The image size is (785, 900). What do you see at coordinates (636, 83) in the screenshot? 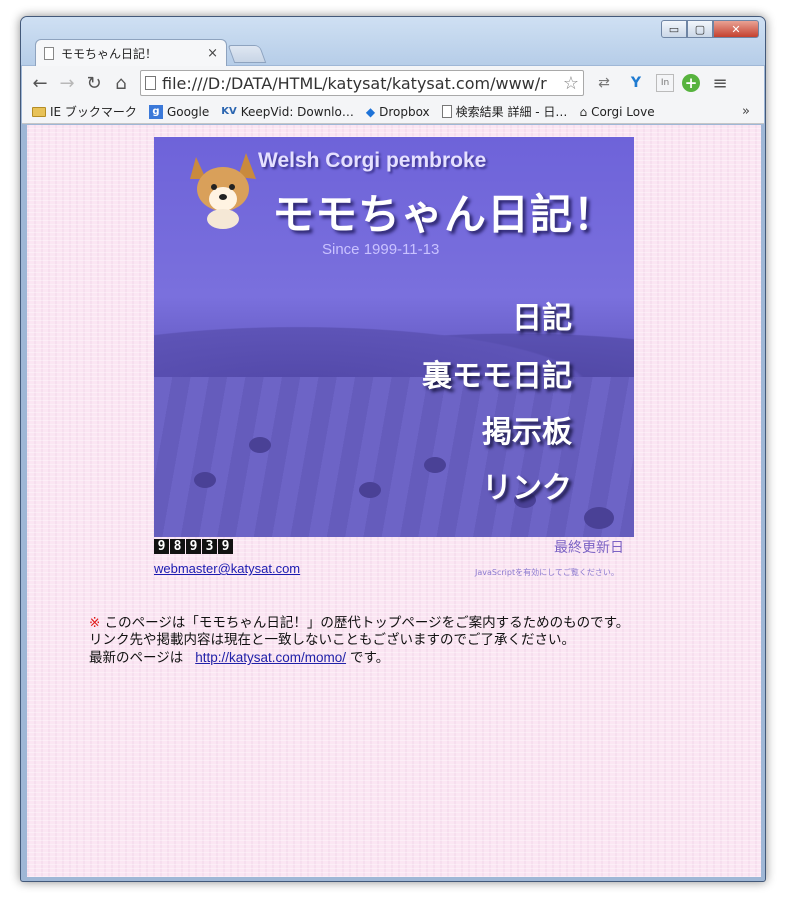
I see `y-extension-icon: Y` at bounding box center [636, 83].